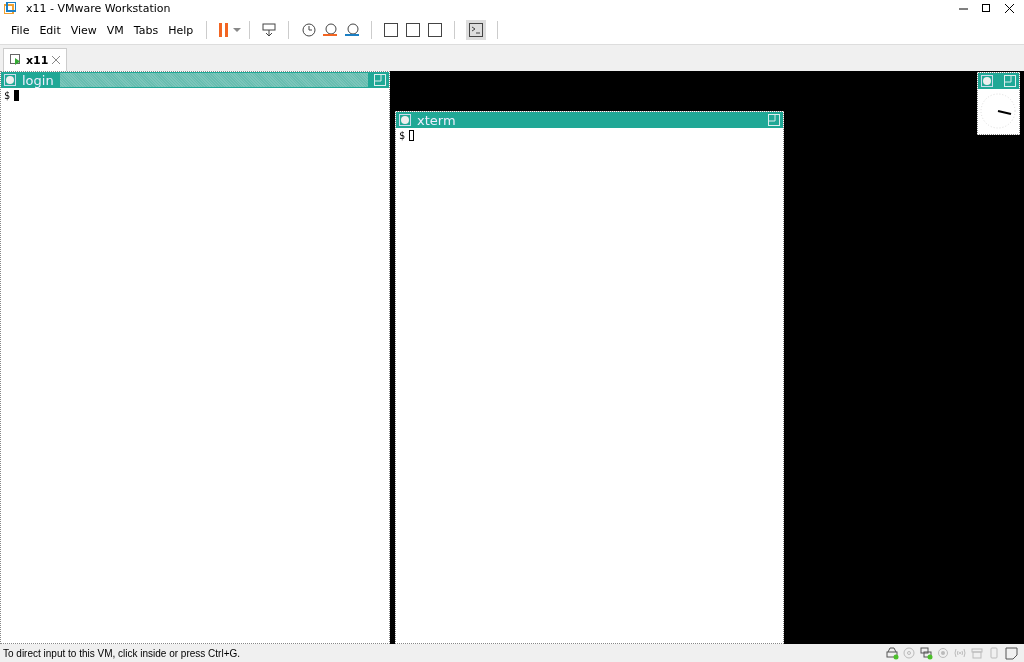 This screenshot has width=1024, height=662. Describe the element at coordinates (224, 30) in the screenshot. I see `pause-icon` at that location.